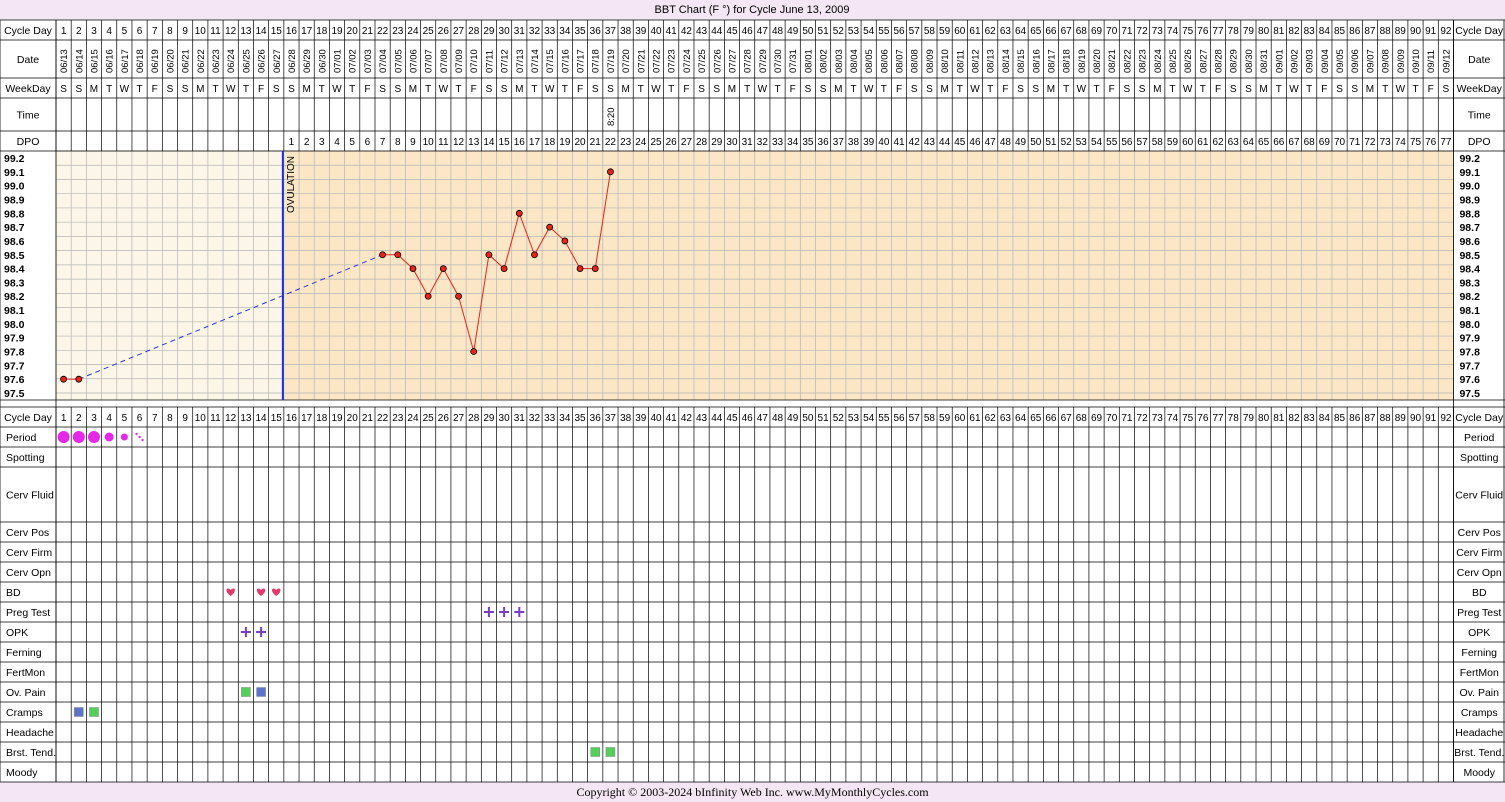  What do you see at coordinates (1325, 418) in the screenshot?
I see `cycle-day-number-bottom: 84` at bounding box center [1325, 418].